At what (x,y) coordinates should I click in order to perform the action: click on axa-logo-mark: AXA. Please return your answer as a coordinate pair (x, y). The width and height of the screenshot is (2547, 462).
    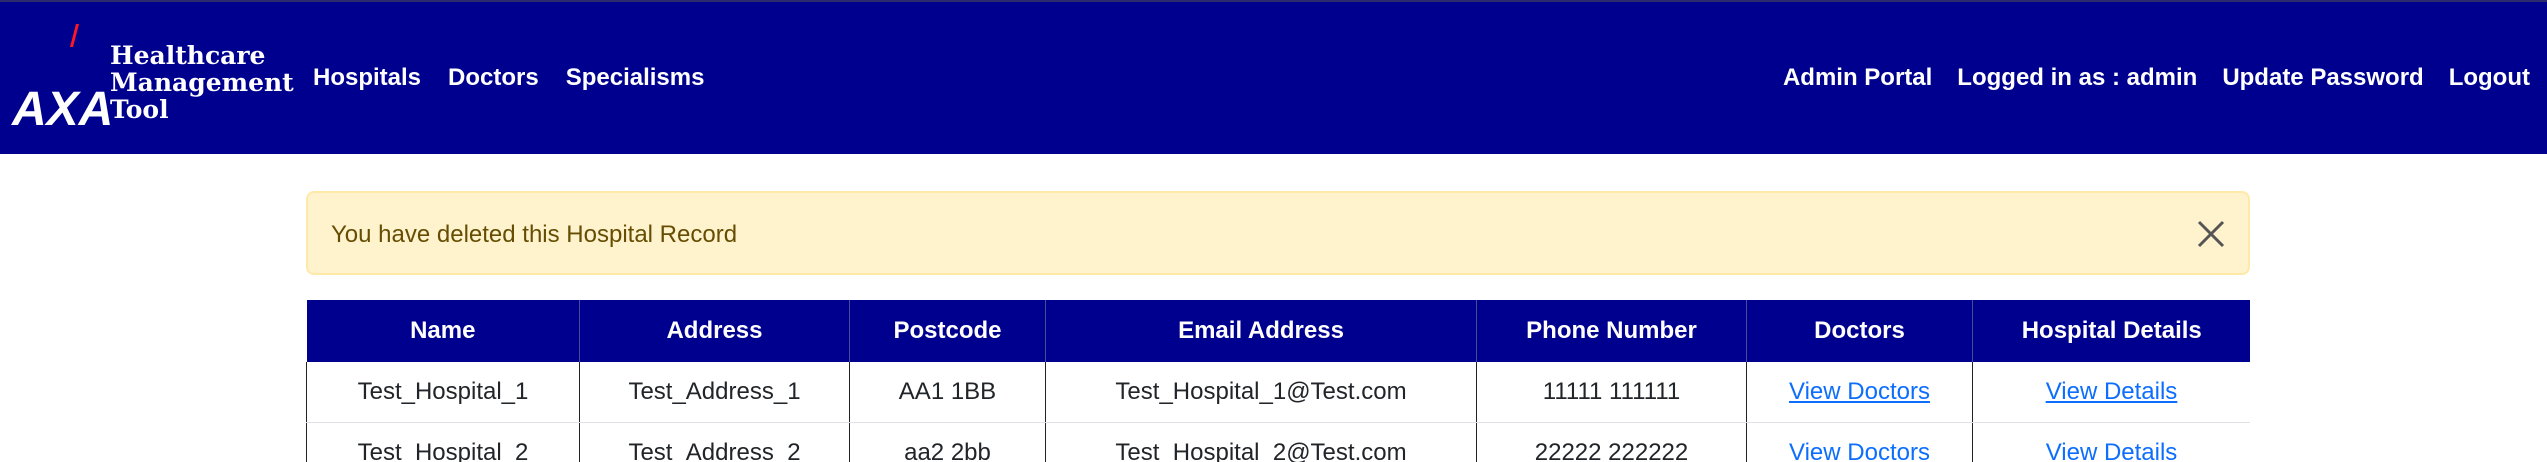
    Looking at the image, I should click on (62, 80).